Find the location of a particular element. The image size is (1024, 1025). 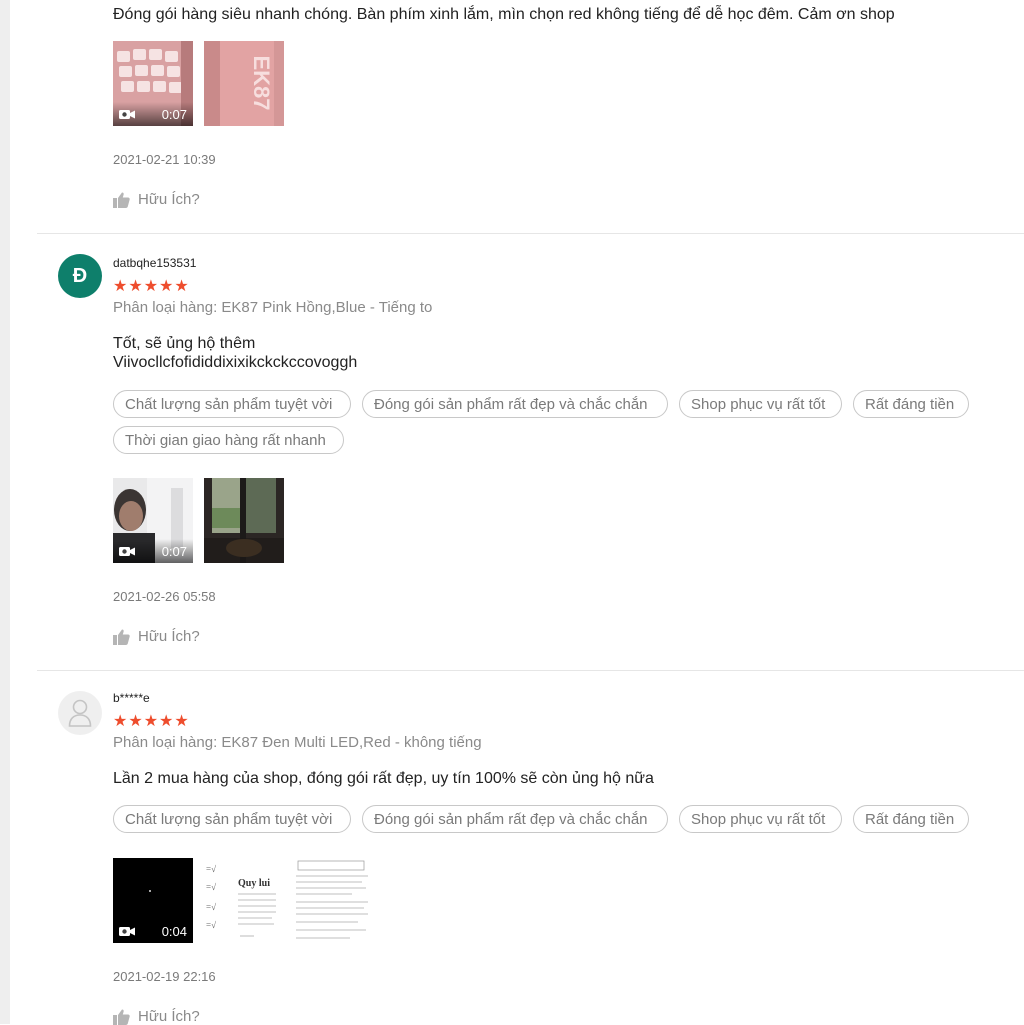

video-overlay: 0:04 is located at coordinates (153, 931).